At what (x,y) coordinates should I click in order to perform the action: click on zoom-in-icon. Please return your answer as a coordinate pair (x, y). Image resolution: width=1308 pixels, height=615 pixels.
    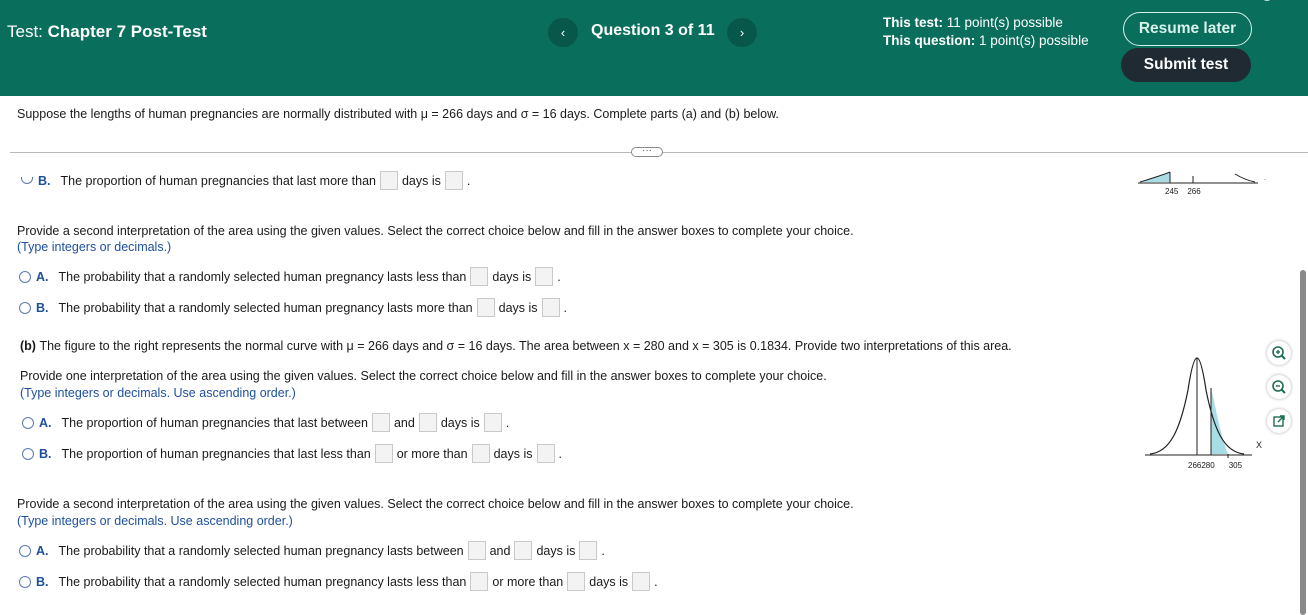
    Looking at the image, I should click on (1279, 353).